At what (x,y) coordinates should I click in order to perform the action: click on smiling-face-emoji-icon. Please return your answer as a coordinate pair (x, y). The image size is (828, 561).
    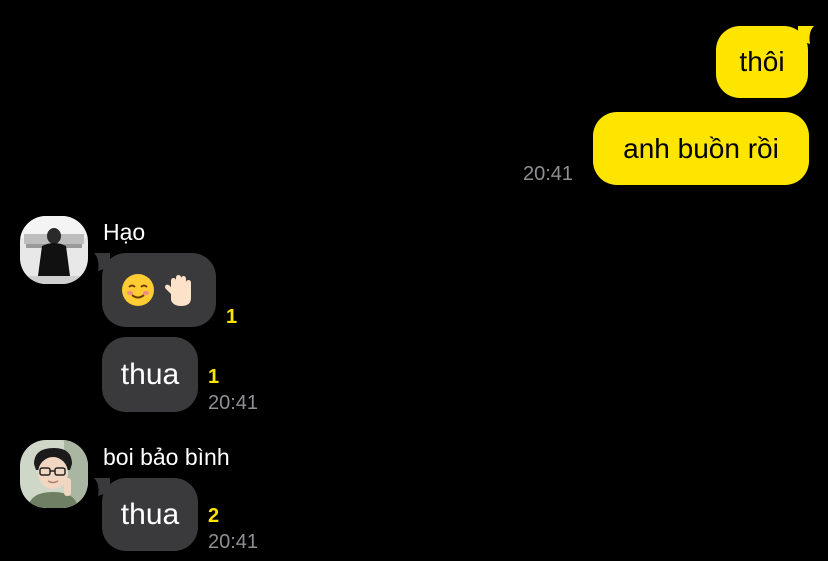
    Looking at the image, I should click on (138, 290).